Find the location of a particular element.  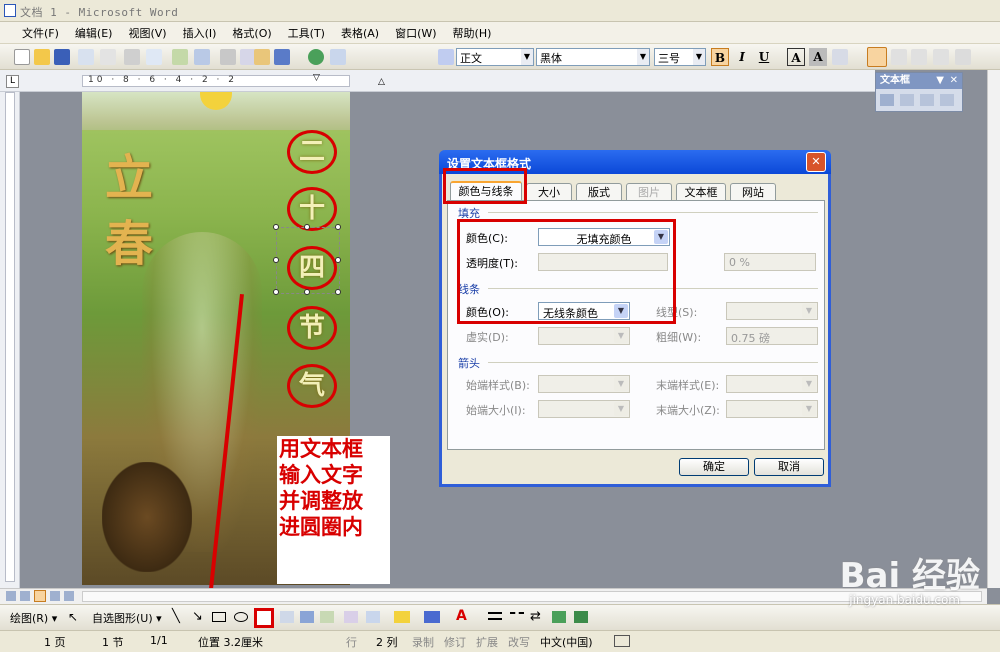

spelling-status-icon is located at coordinates (622, 641).